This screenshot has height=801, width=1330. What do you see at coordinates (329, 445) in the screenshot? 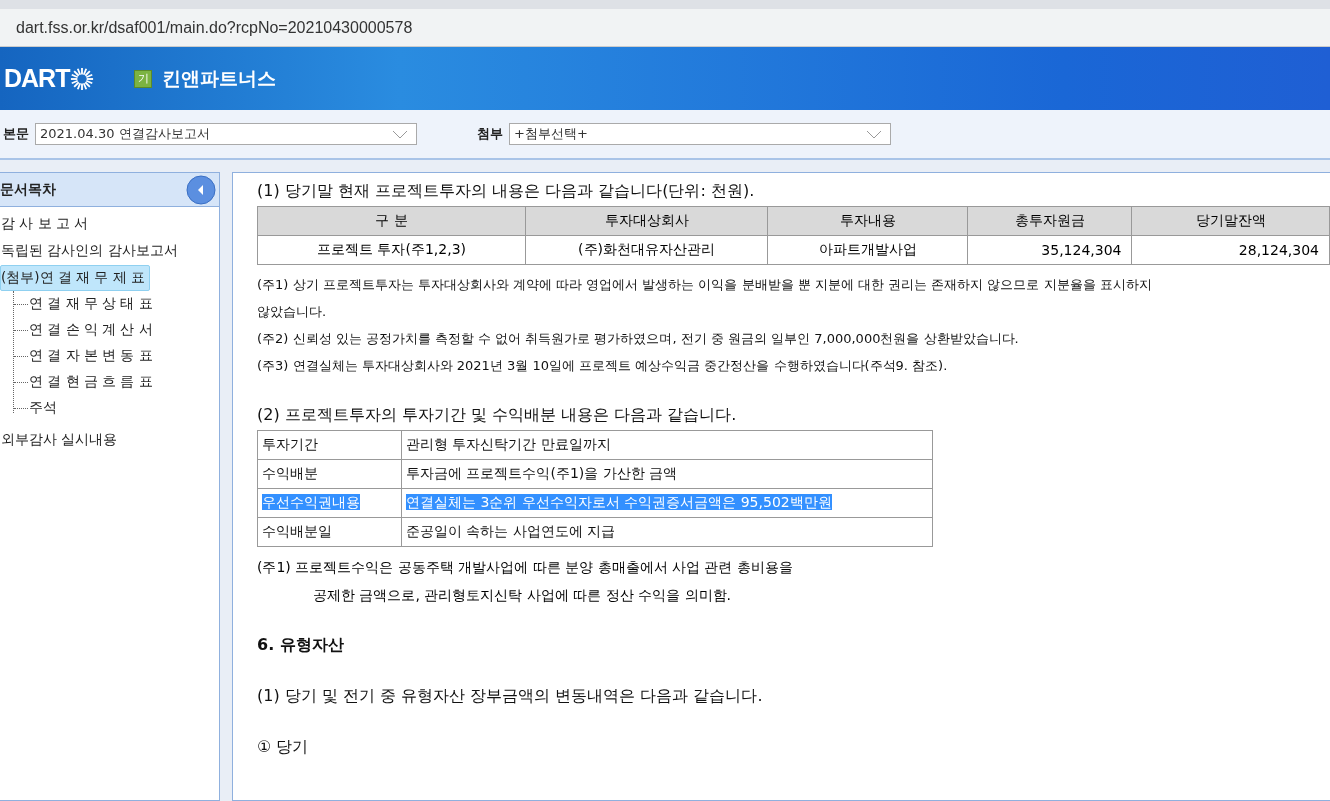
I see `table-cell: 투자기간` at bounding box center [329, 445].